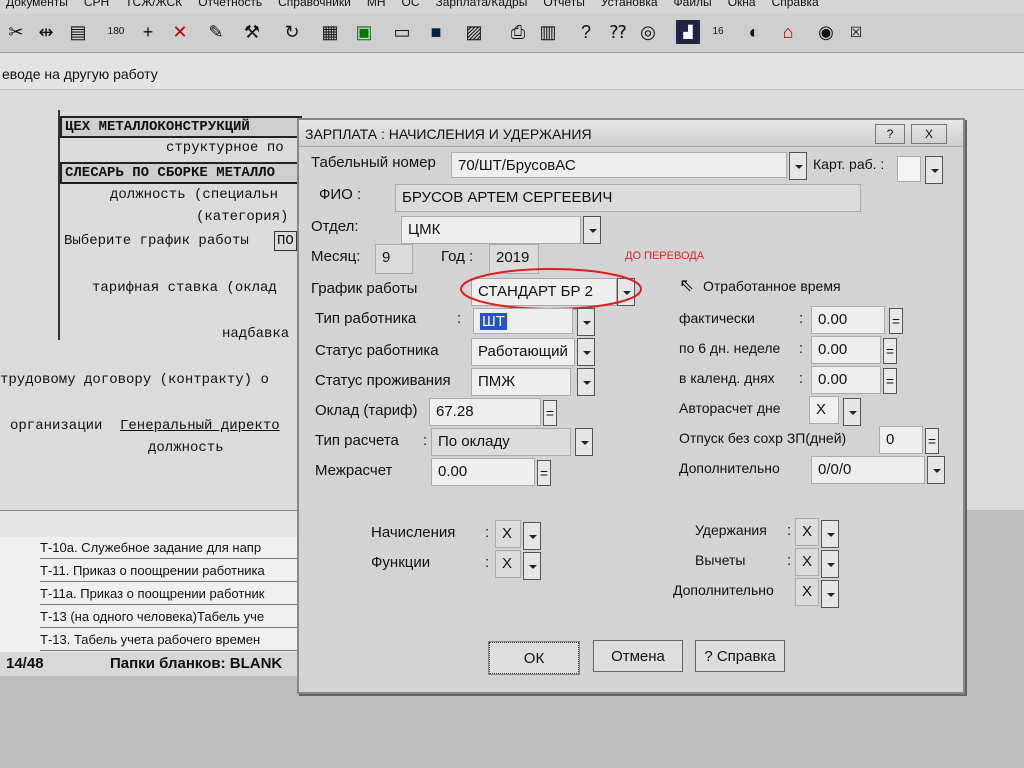 The image size is (1024, 768). What do you see at coordinates (795, 4) in the screenshot?
I see `menu-item: Справка` at bounding box center [795, 4].